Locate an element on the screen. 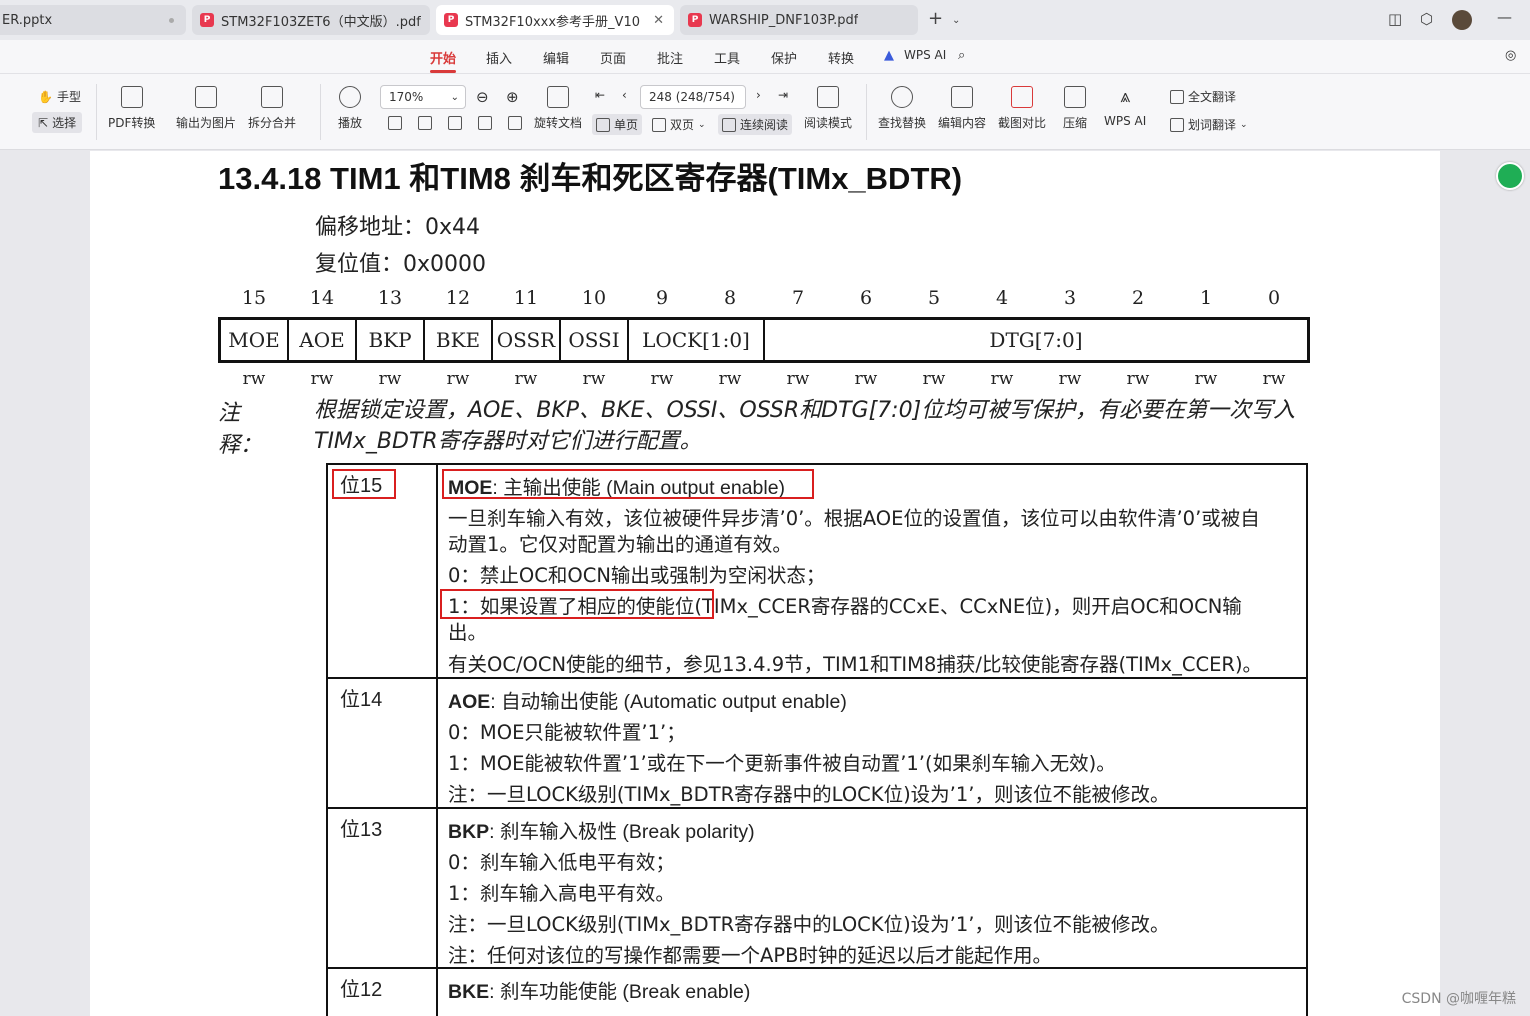  select-tool-button: ⇱ 选择 is located at coordinates (57, 122).